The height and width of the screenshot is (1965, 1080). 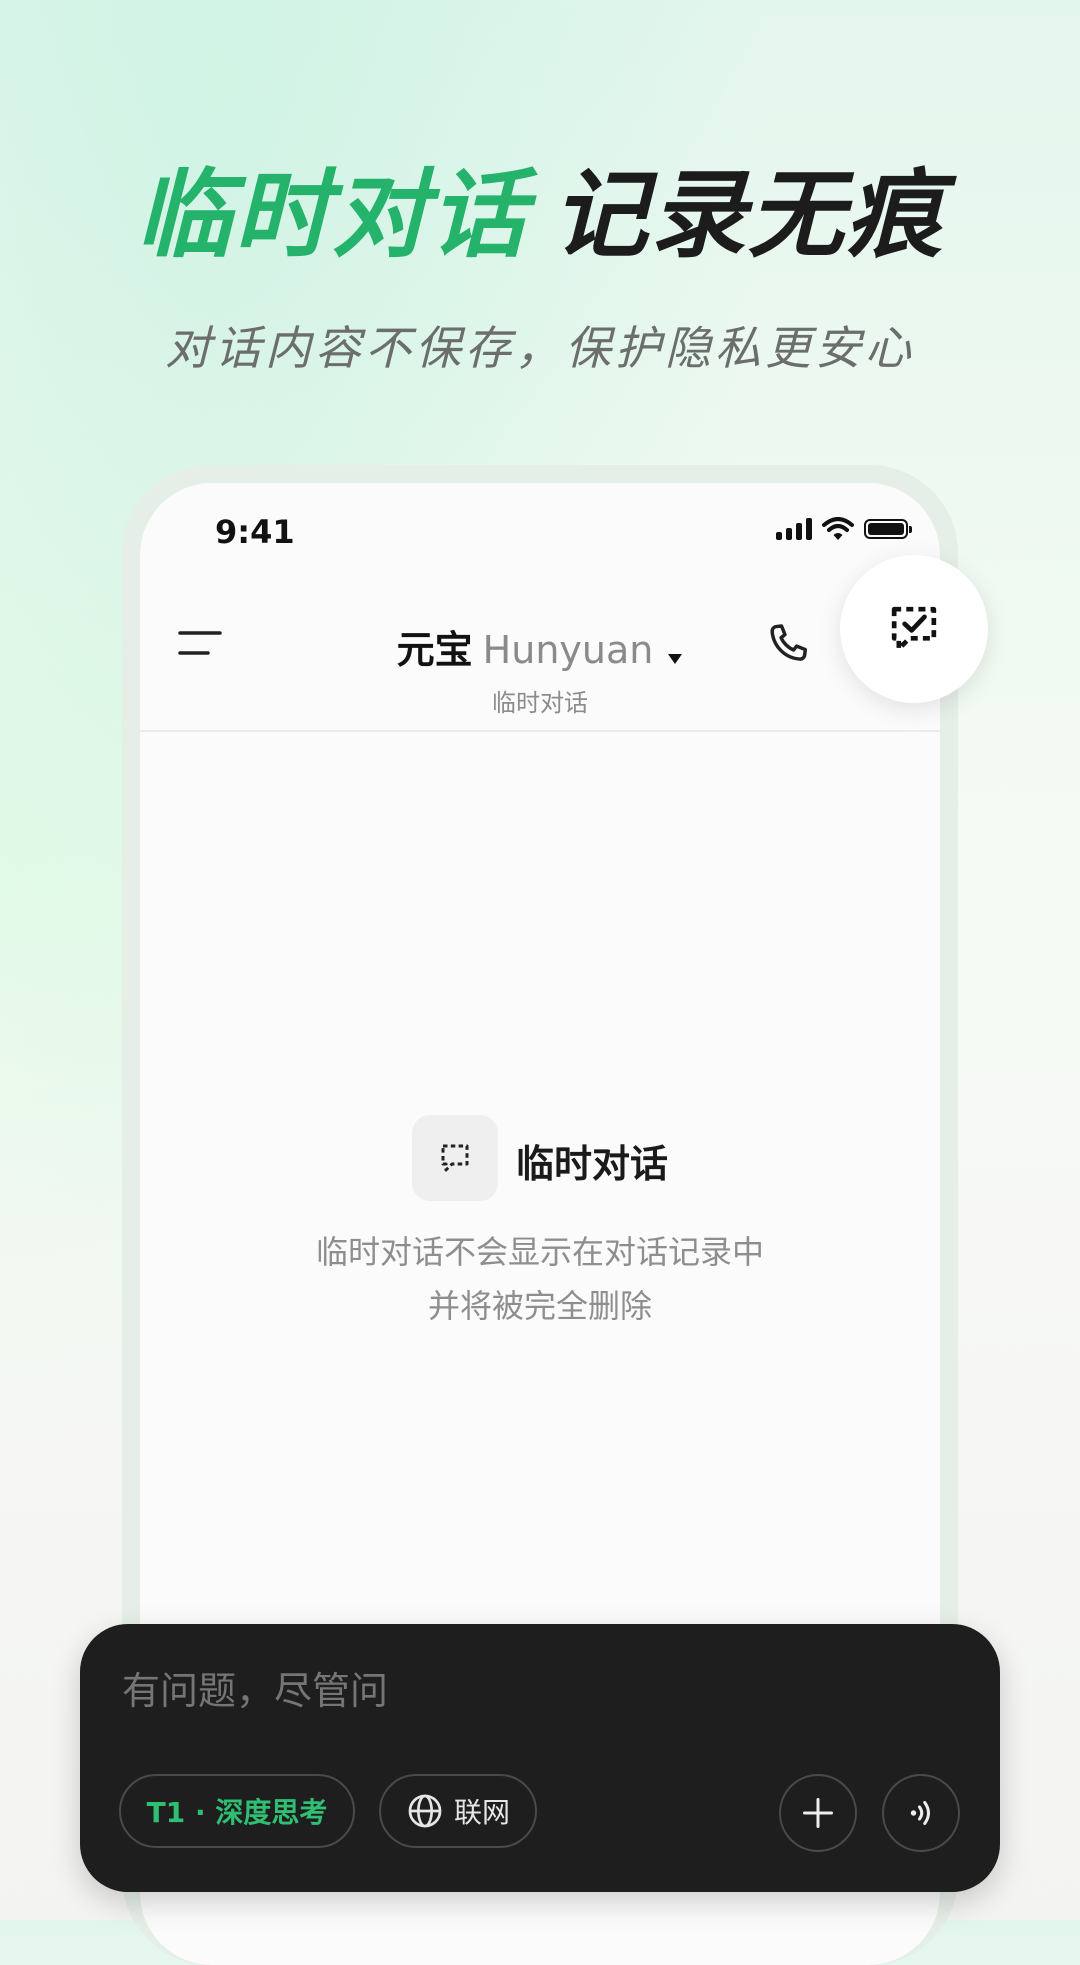 I want to click on empty-state-title: 临时对话, so click(x=592, y=1164).